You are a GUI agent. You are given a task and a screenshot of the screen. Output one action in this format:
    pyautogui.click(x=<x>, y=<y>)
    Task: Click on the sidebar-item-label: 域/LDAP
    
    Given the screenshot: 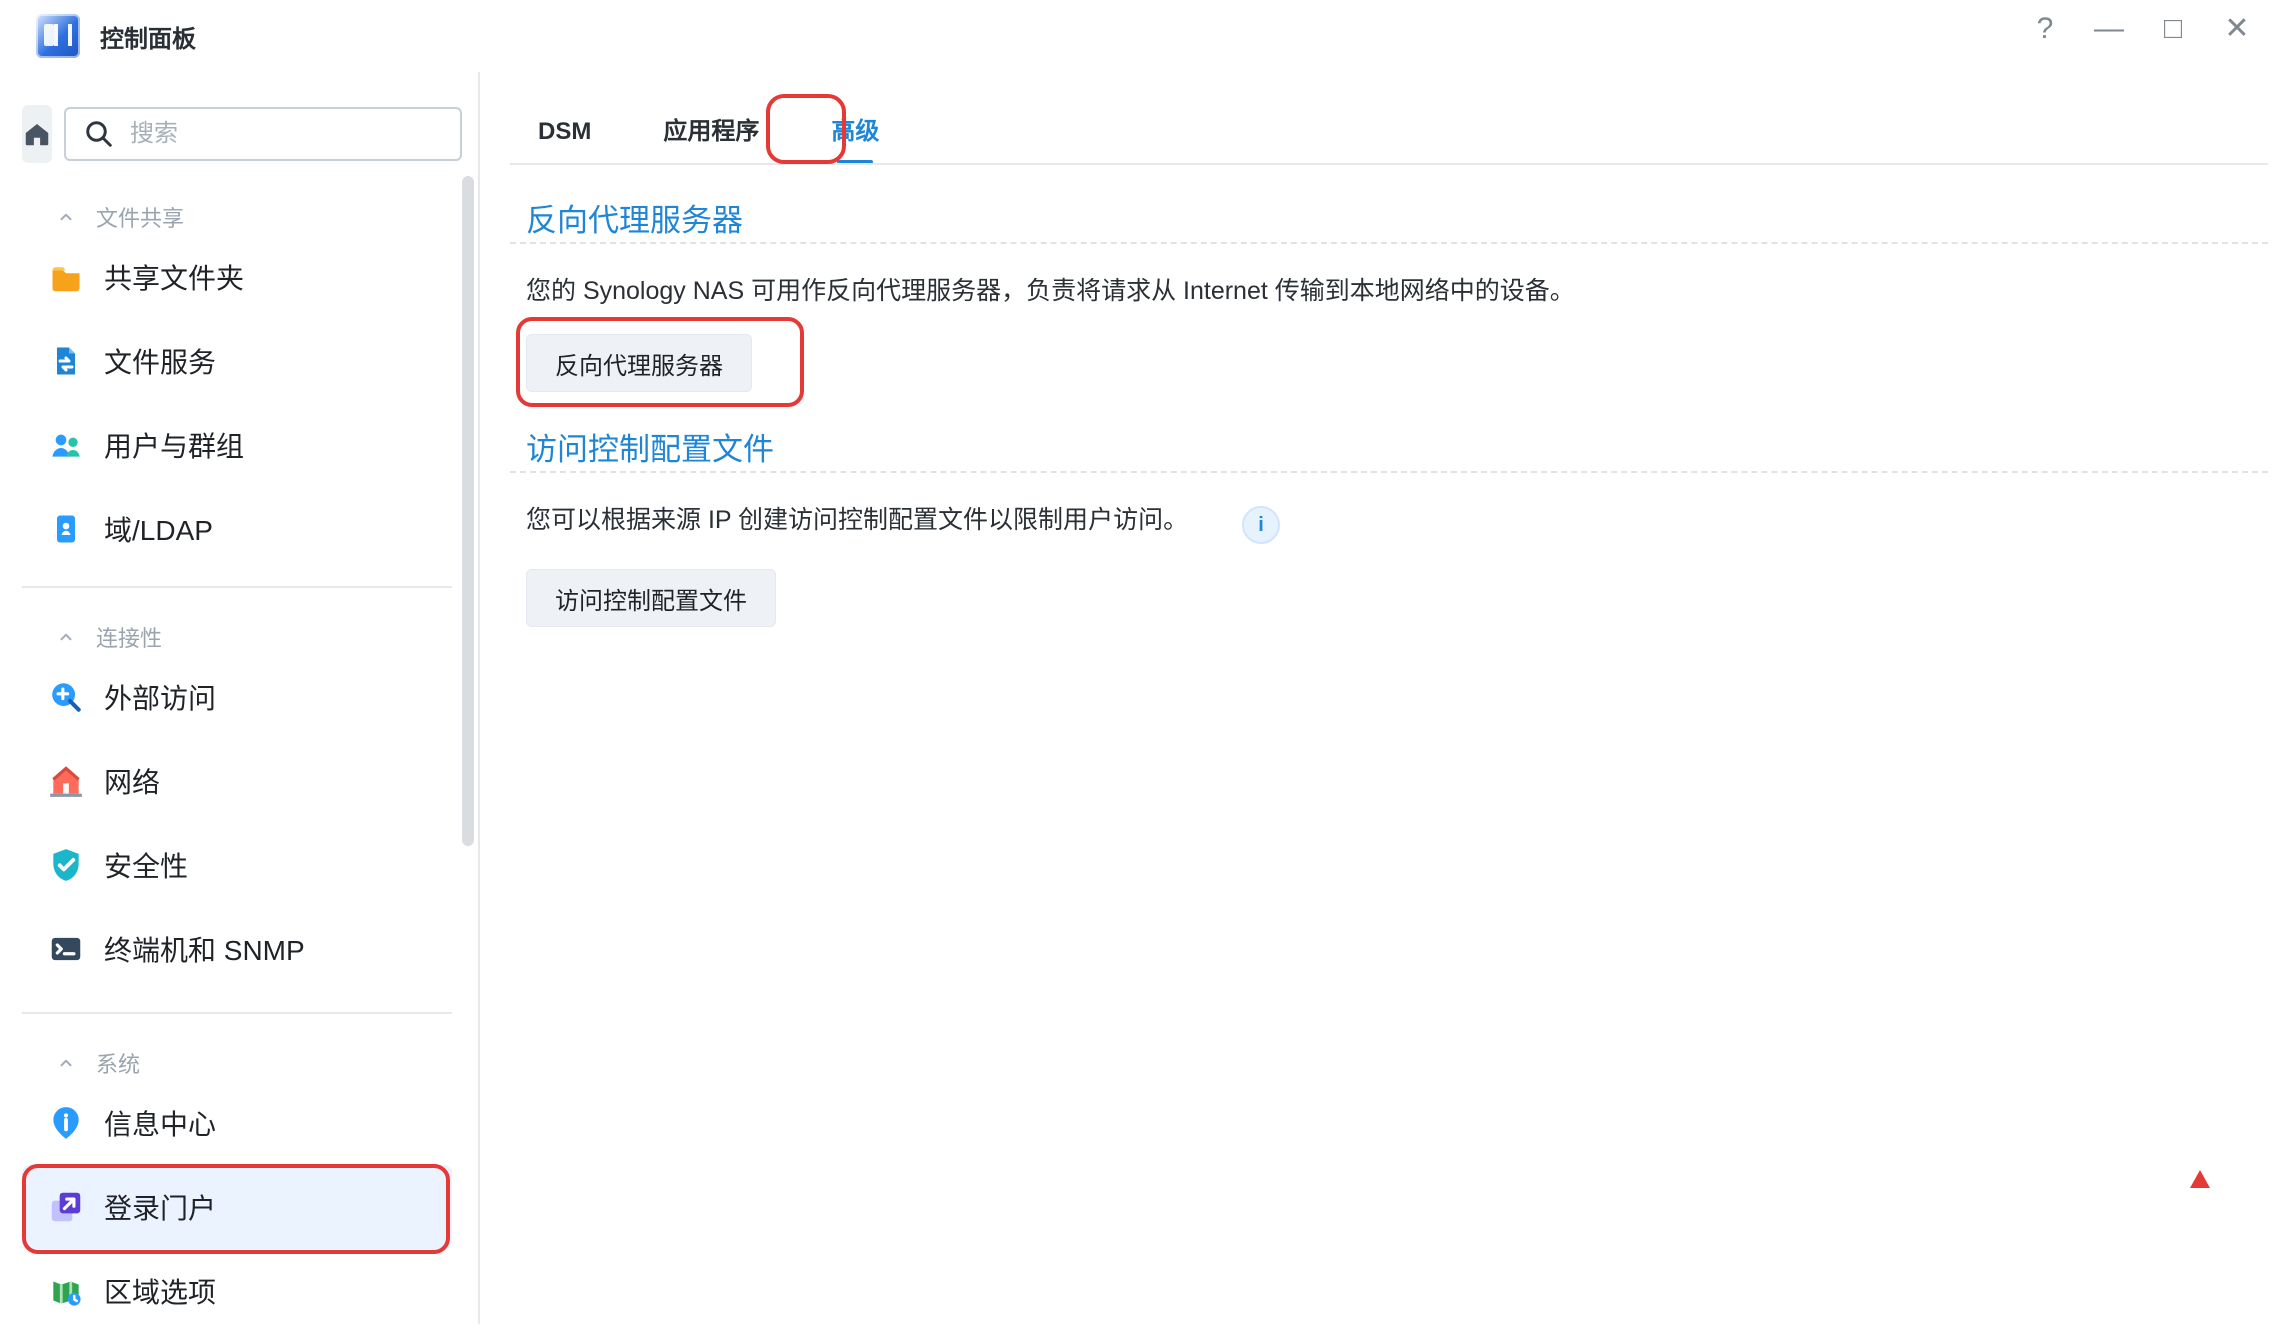 What is the action you would take?
    pyautogui.click(x=158, y=530)
    